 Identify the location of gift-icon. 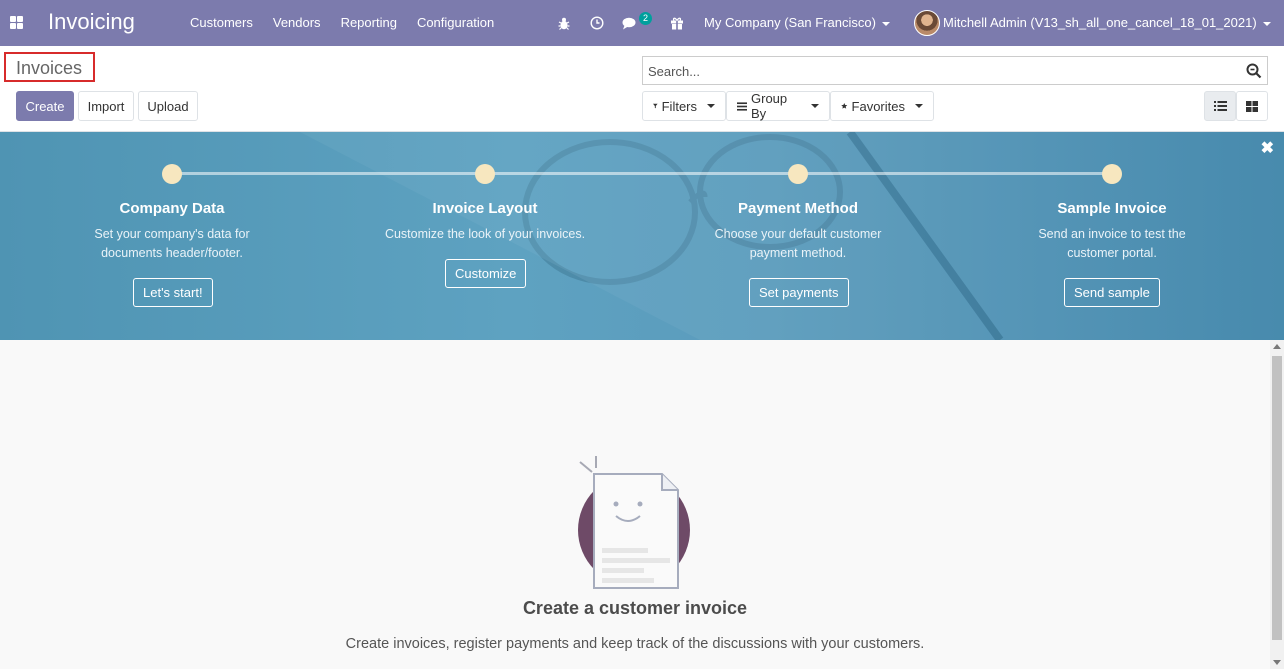
(677, 23).